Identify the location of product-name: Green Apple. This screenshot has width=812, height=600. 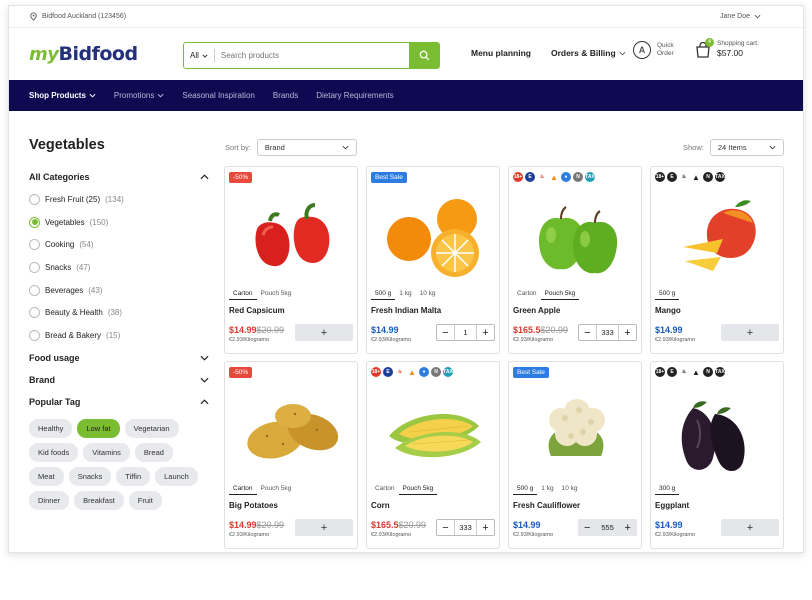
(536, 310).